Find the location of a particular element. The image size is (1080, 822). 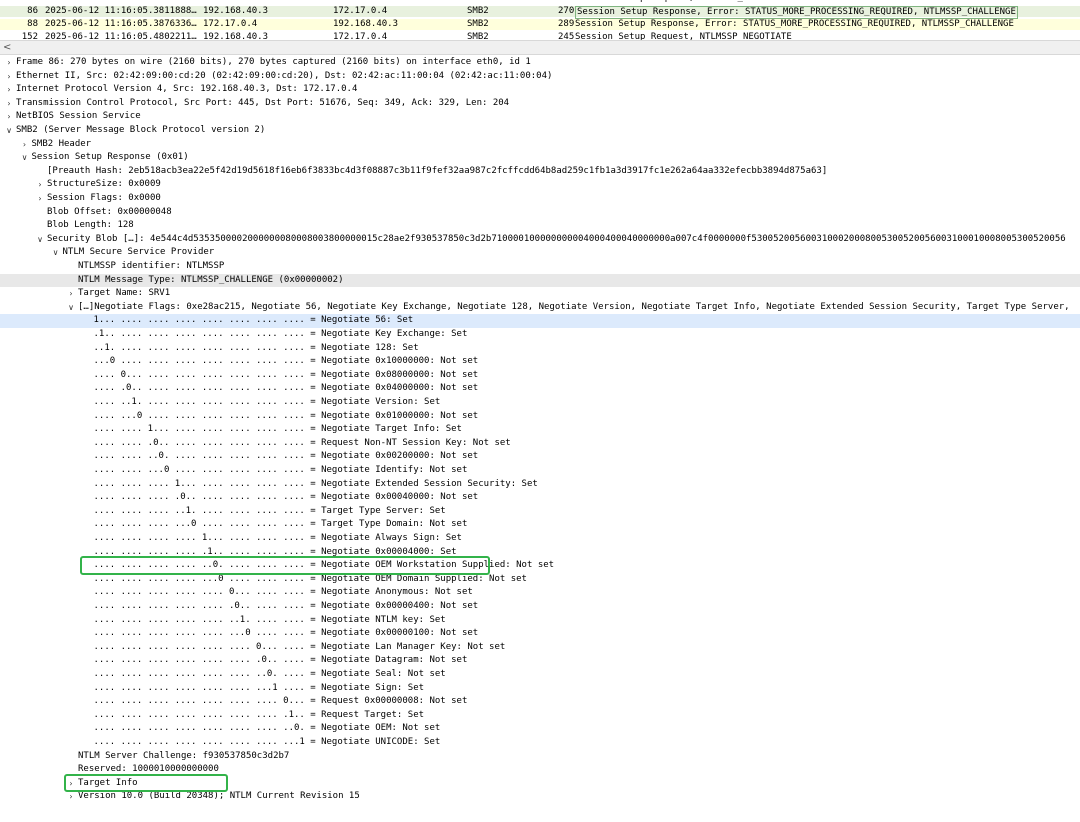

detail-text: Blob Offset: 0x00000048 is located at coordinates (109, 211).